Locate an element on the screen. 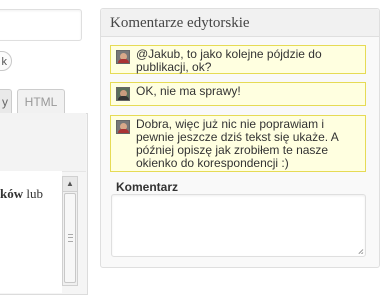 The height and width of the screenshot is (295, 384). scroll-thumb is located at coordinates (70, 238).